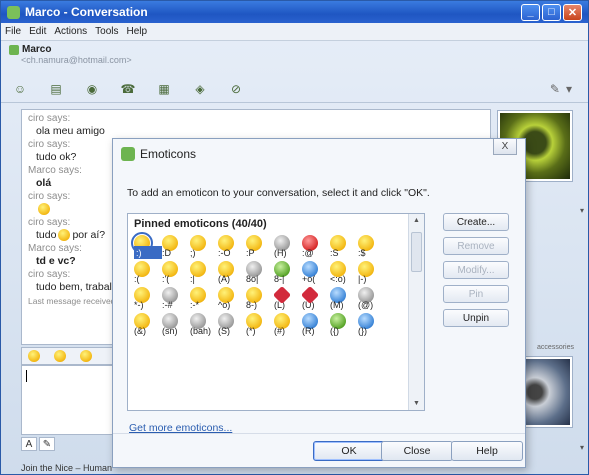 The image size is (589, 475). I want to click on scroll-thumb, so click(416, 252).